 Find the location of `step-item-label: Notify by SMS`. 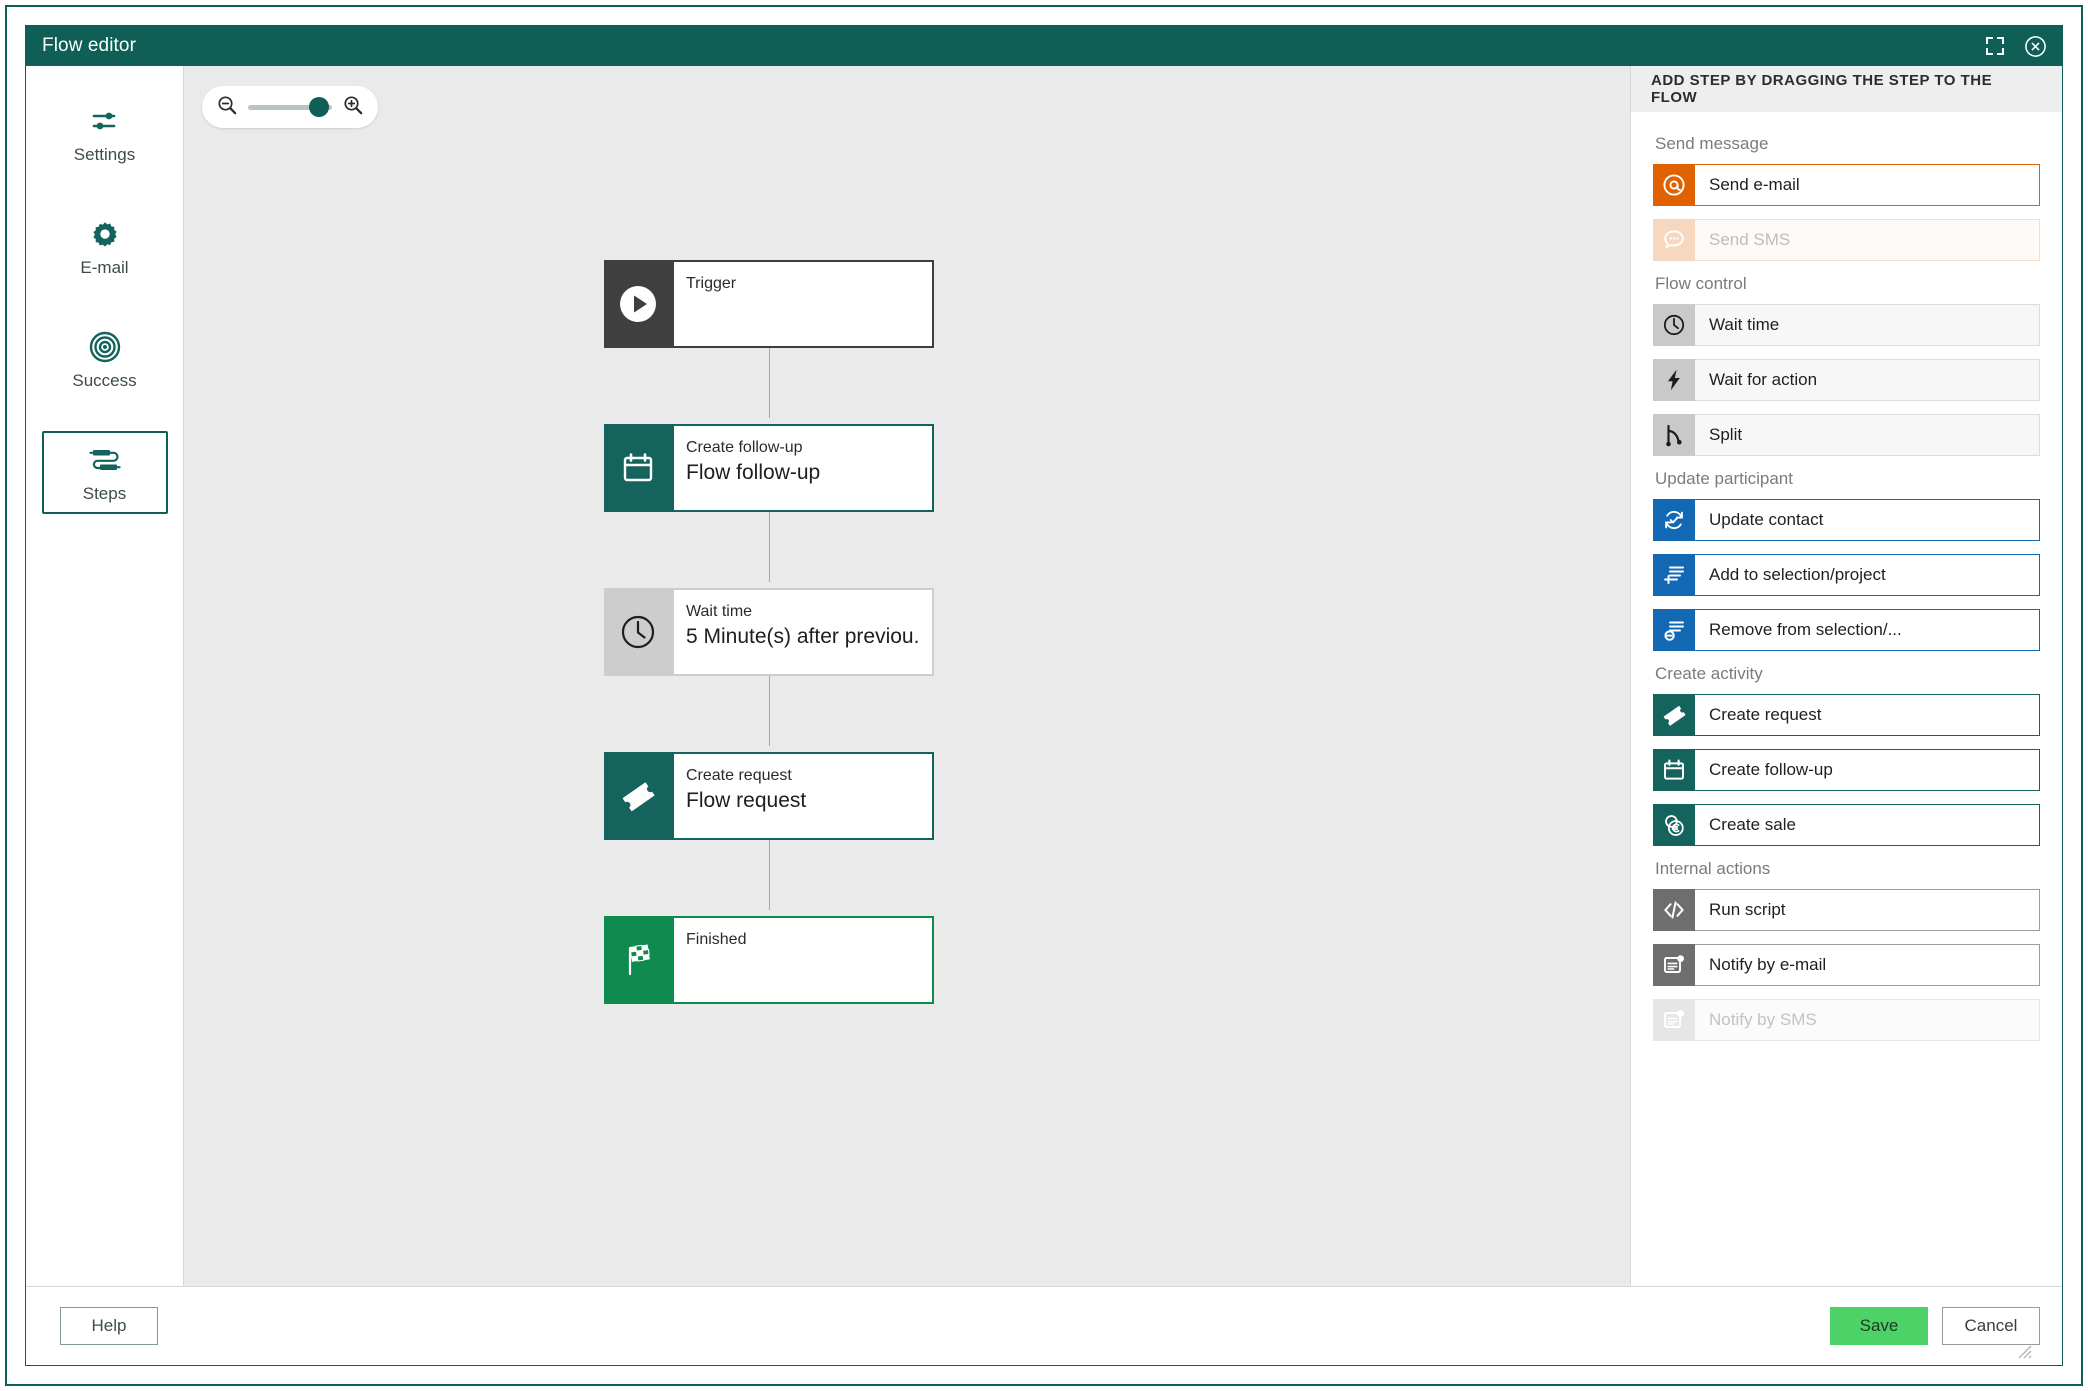

step-item-label: Notify by SMS is located at coordinates (1867, 1020).